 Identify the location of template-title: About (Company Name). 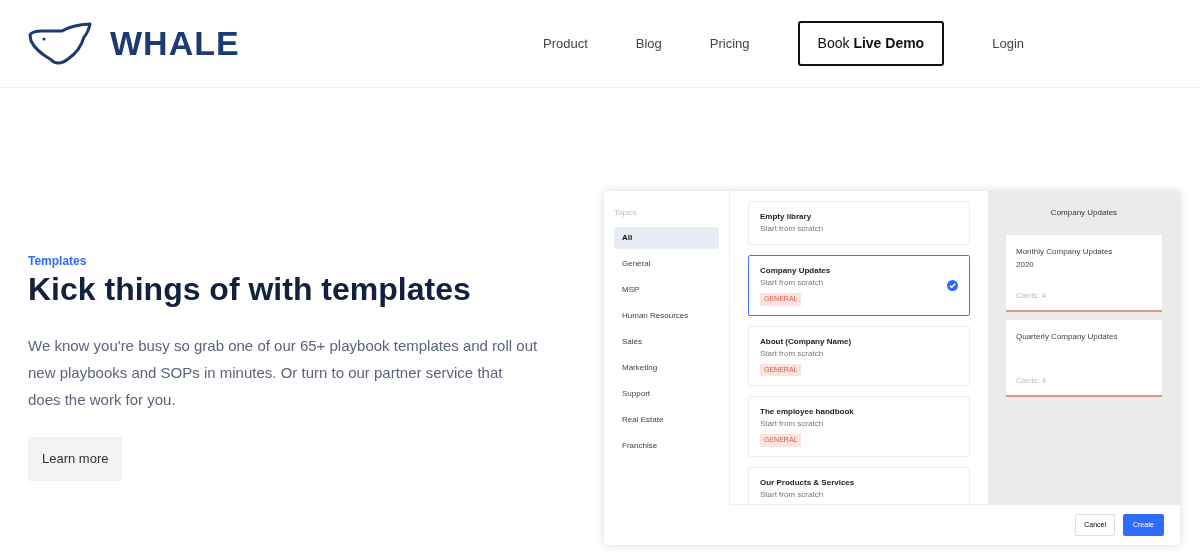
(806, 341).